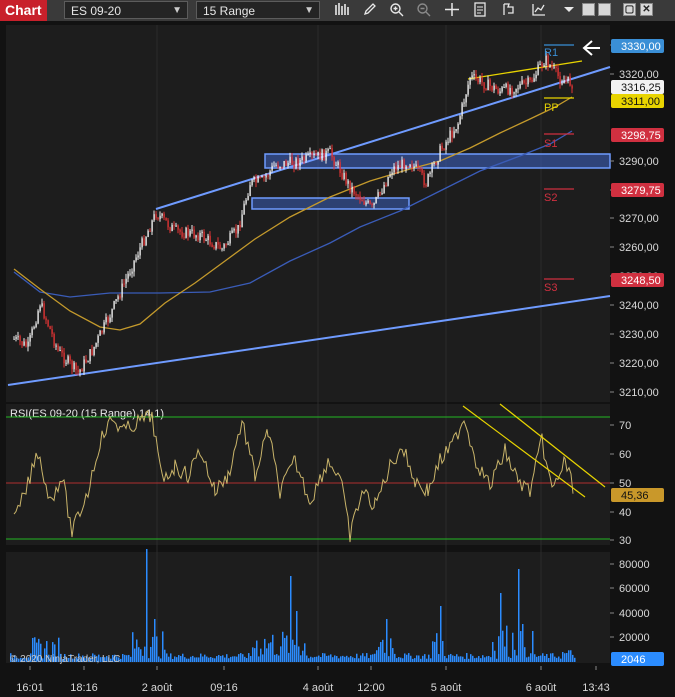 This screenshot has height=697, width=675. Describe the element at coordinates (23, 10) in the screenshot. I see `chart-title-tab: Chart` at that location.